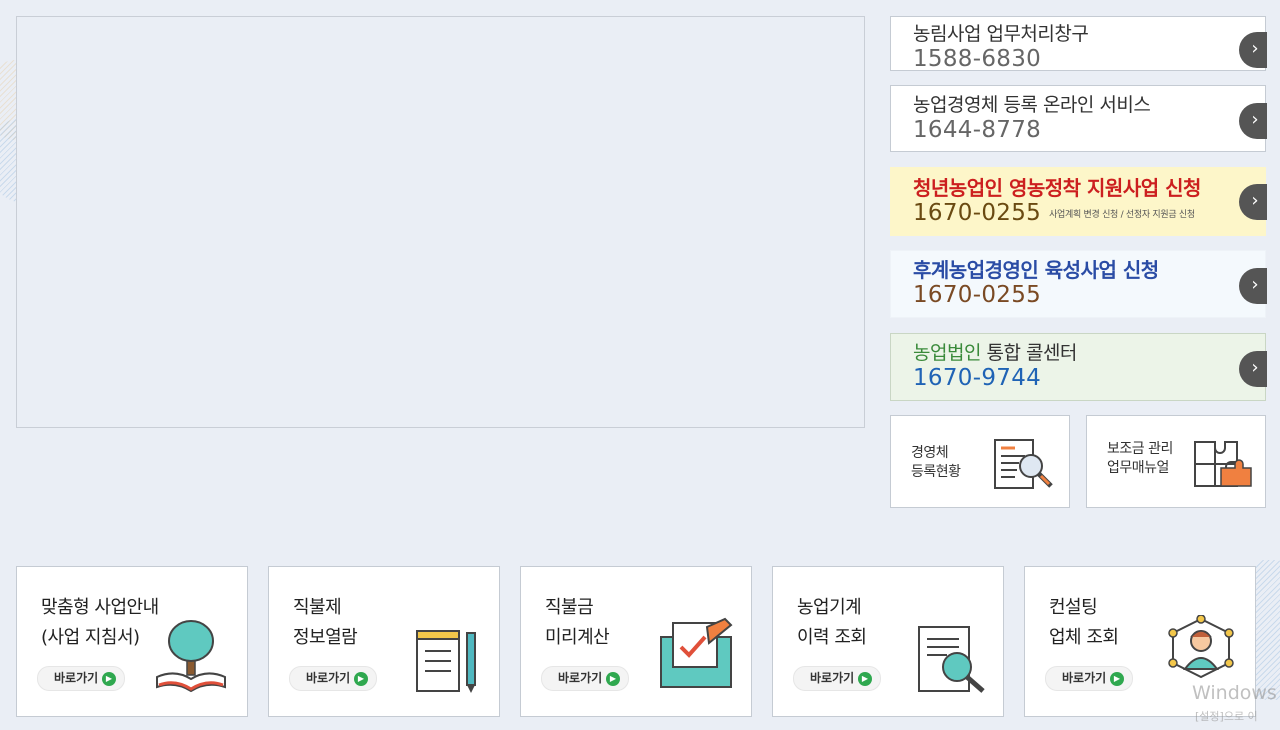  What do you see at coordinates (636, 641) in the screenshot?
I see `card-direct-payment-calculator: 직불금 미리계산 바로가기 ▶` at bounding box center [636, 641].